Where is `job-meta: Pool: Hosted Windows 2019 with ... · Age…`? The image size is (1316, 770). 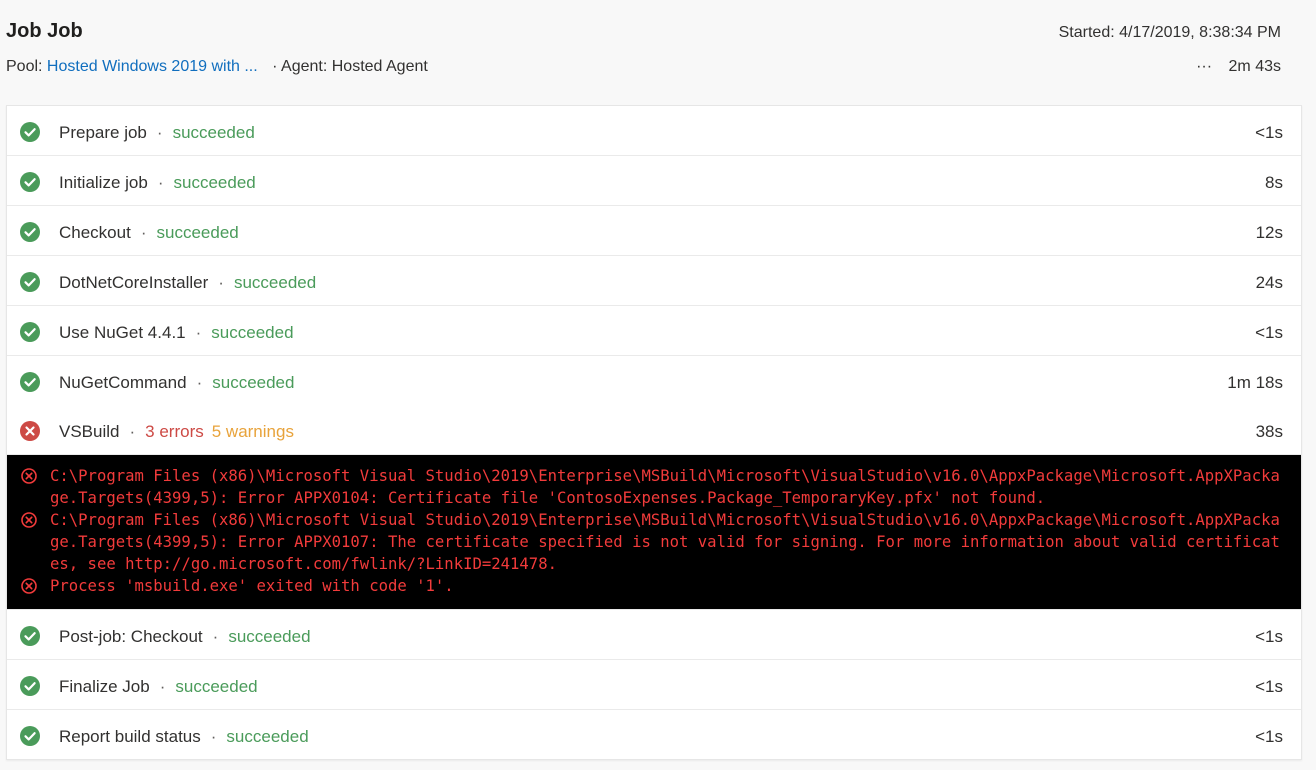 job-meta: Pool: Hosted Windows 2019 with ... · Age… is located at coordinates (217, 67).